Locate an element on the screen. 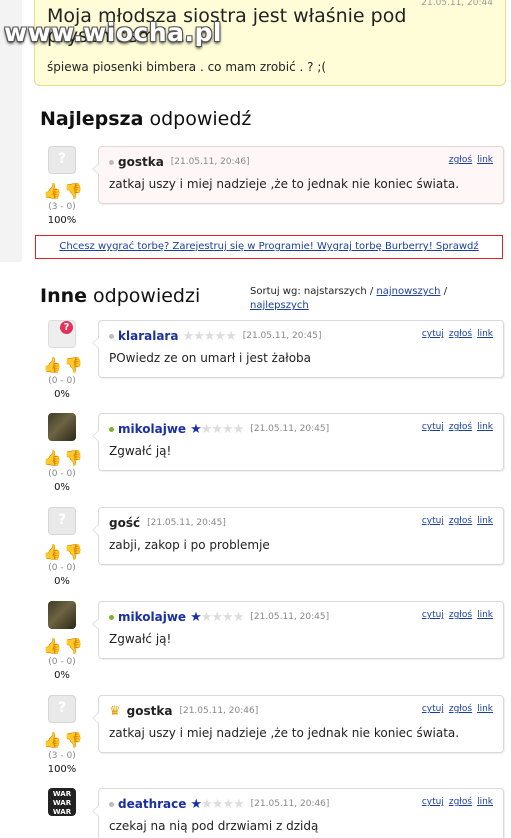  answer-header: gostka [21.05.11, 20:46] is located at coordinates (179, 162).